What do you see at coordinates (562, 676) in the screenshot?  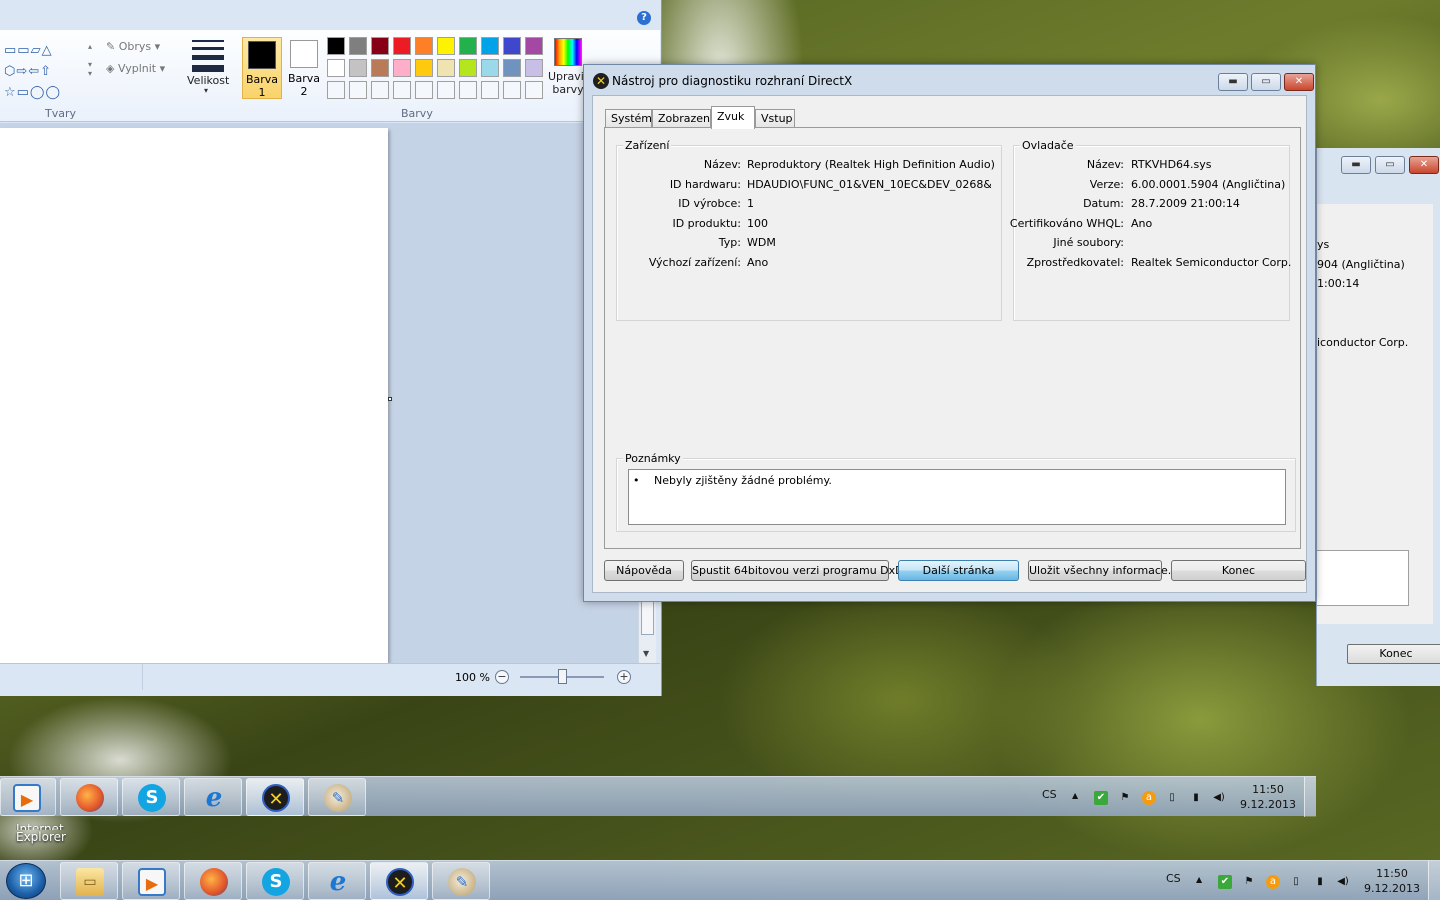 I see `zoom-slider-thumb` at bounding box center [562, 676].